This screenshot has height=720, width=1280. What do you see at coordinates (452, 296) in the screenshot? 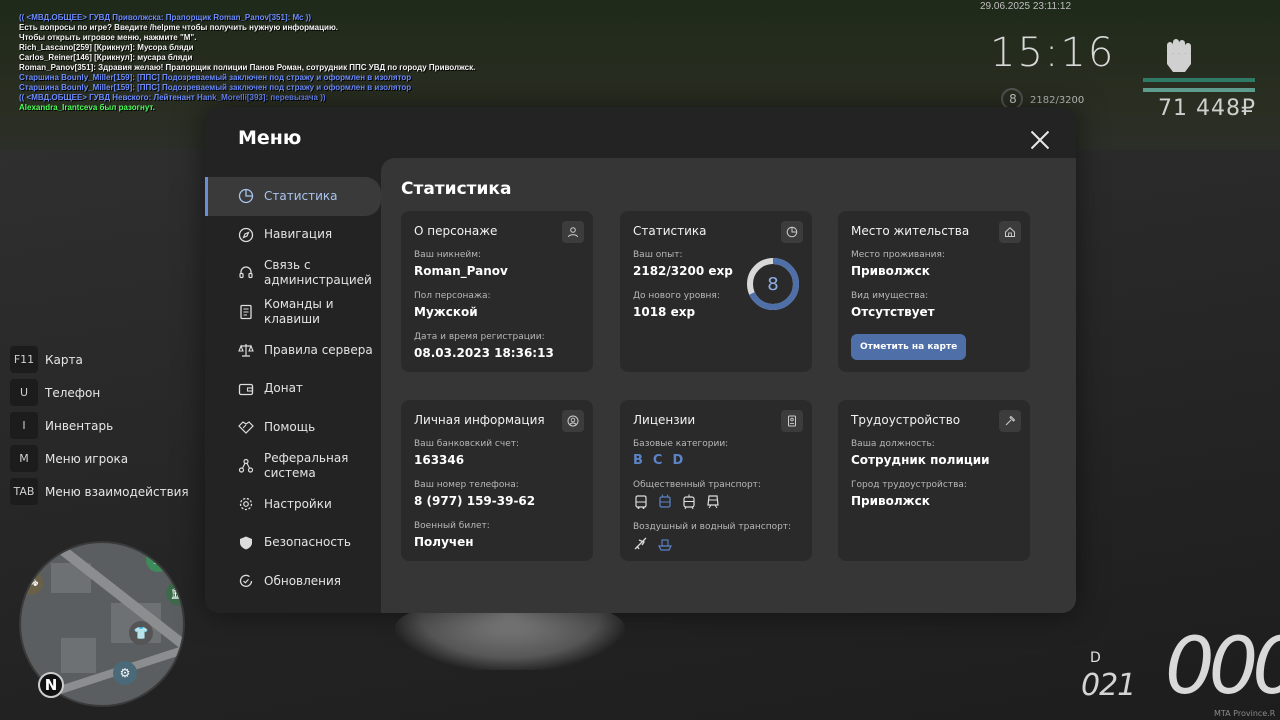
I see `gender-label: Пол персонажа:` at bounding box center [452, 296].